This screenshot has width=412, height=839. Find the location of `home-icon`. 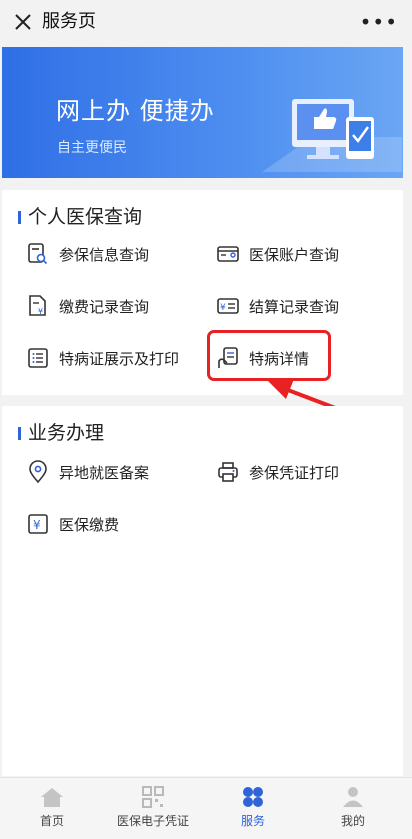

home-icon is located at coordinates (52, 797).